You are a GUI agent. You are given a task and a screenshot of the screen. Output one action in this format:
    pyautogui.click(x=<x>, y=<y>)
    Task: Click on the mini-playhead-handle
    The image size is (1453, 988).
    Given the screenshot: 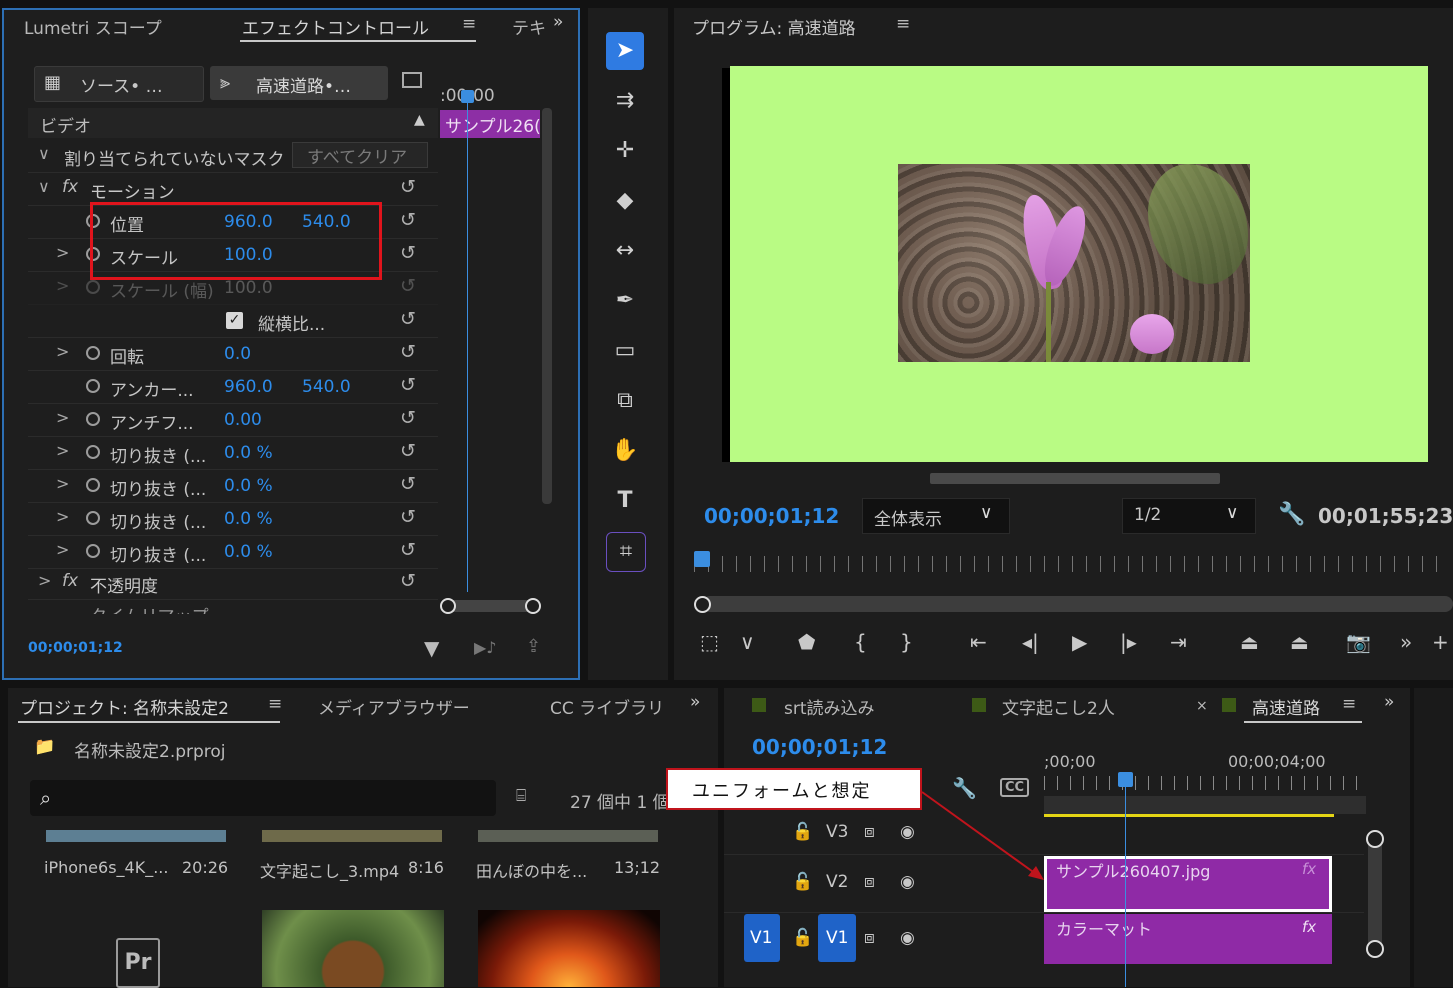 What is the action you would take?
    pyautogui.click(x=467, y=96)
    